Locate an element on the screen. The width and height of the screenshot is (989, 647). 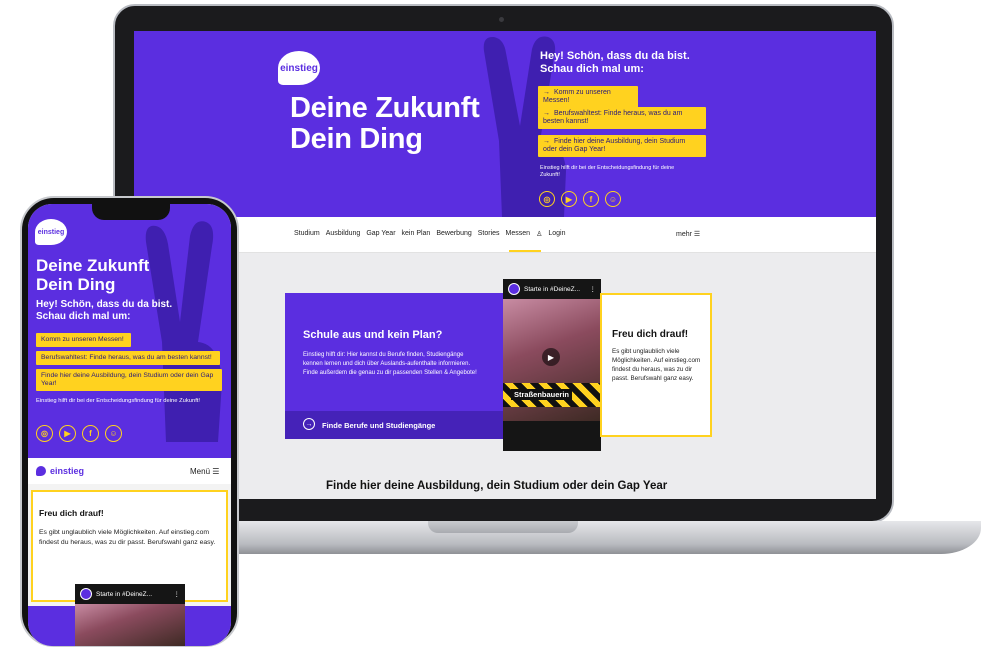
laptop-camera is located at coordinates (501, 19).